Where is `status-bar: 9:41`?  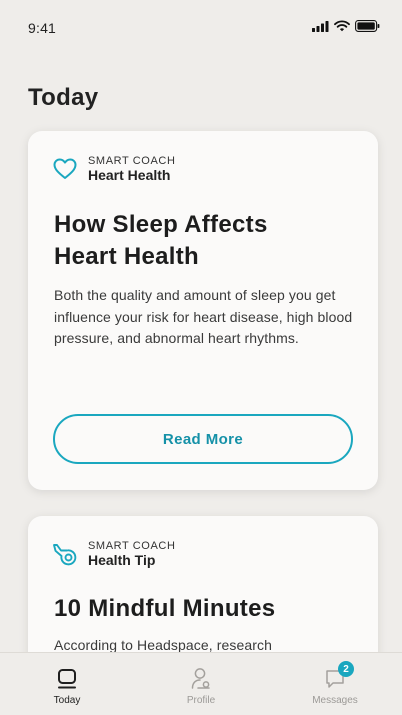 status-bar: 9:41 is located at coordinates (201, 22).